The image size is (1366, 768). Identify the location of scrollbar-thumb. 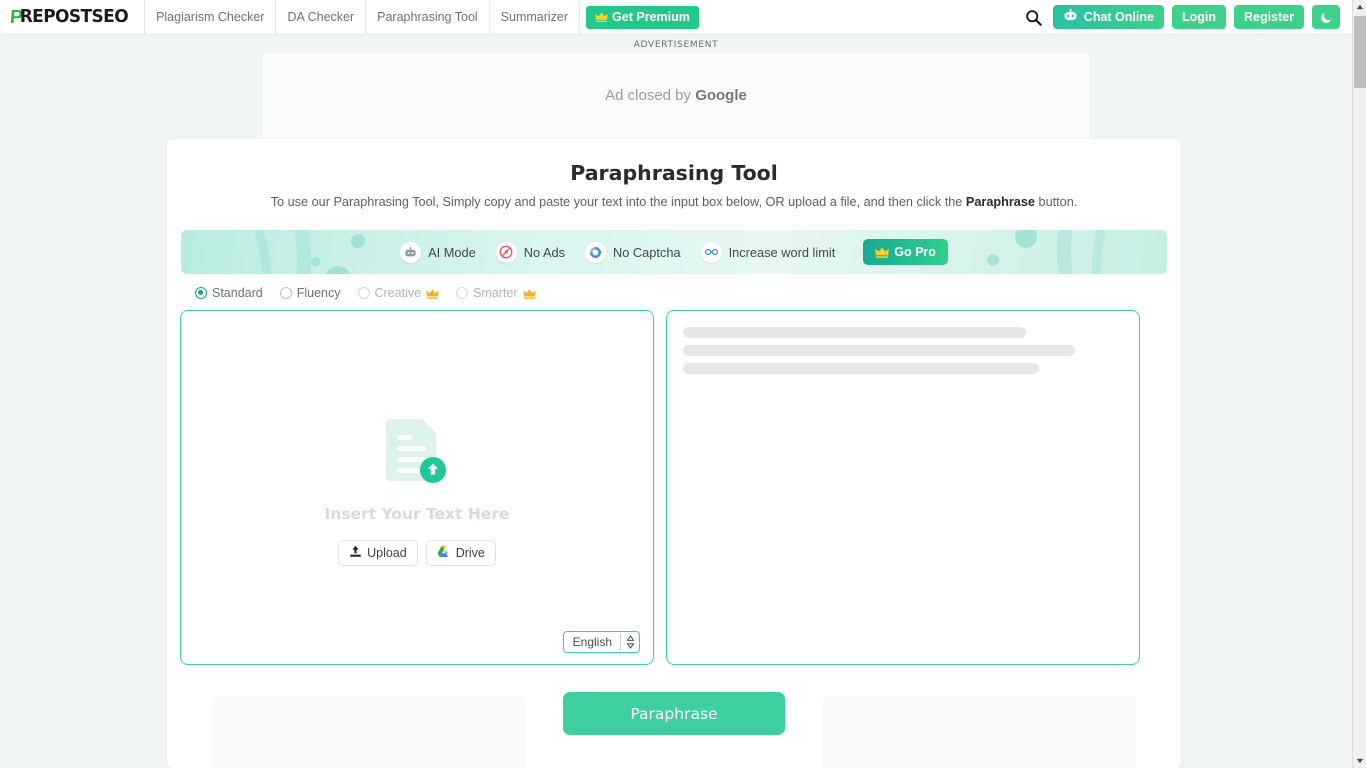
(1360, 52).